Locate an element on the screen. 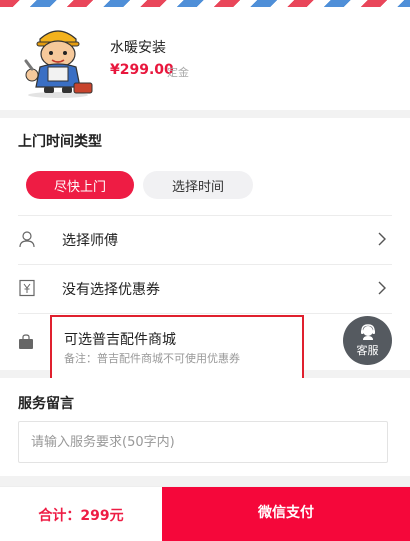  choose-technician-row: 选择师傅 is located at coordinates (205, 240).